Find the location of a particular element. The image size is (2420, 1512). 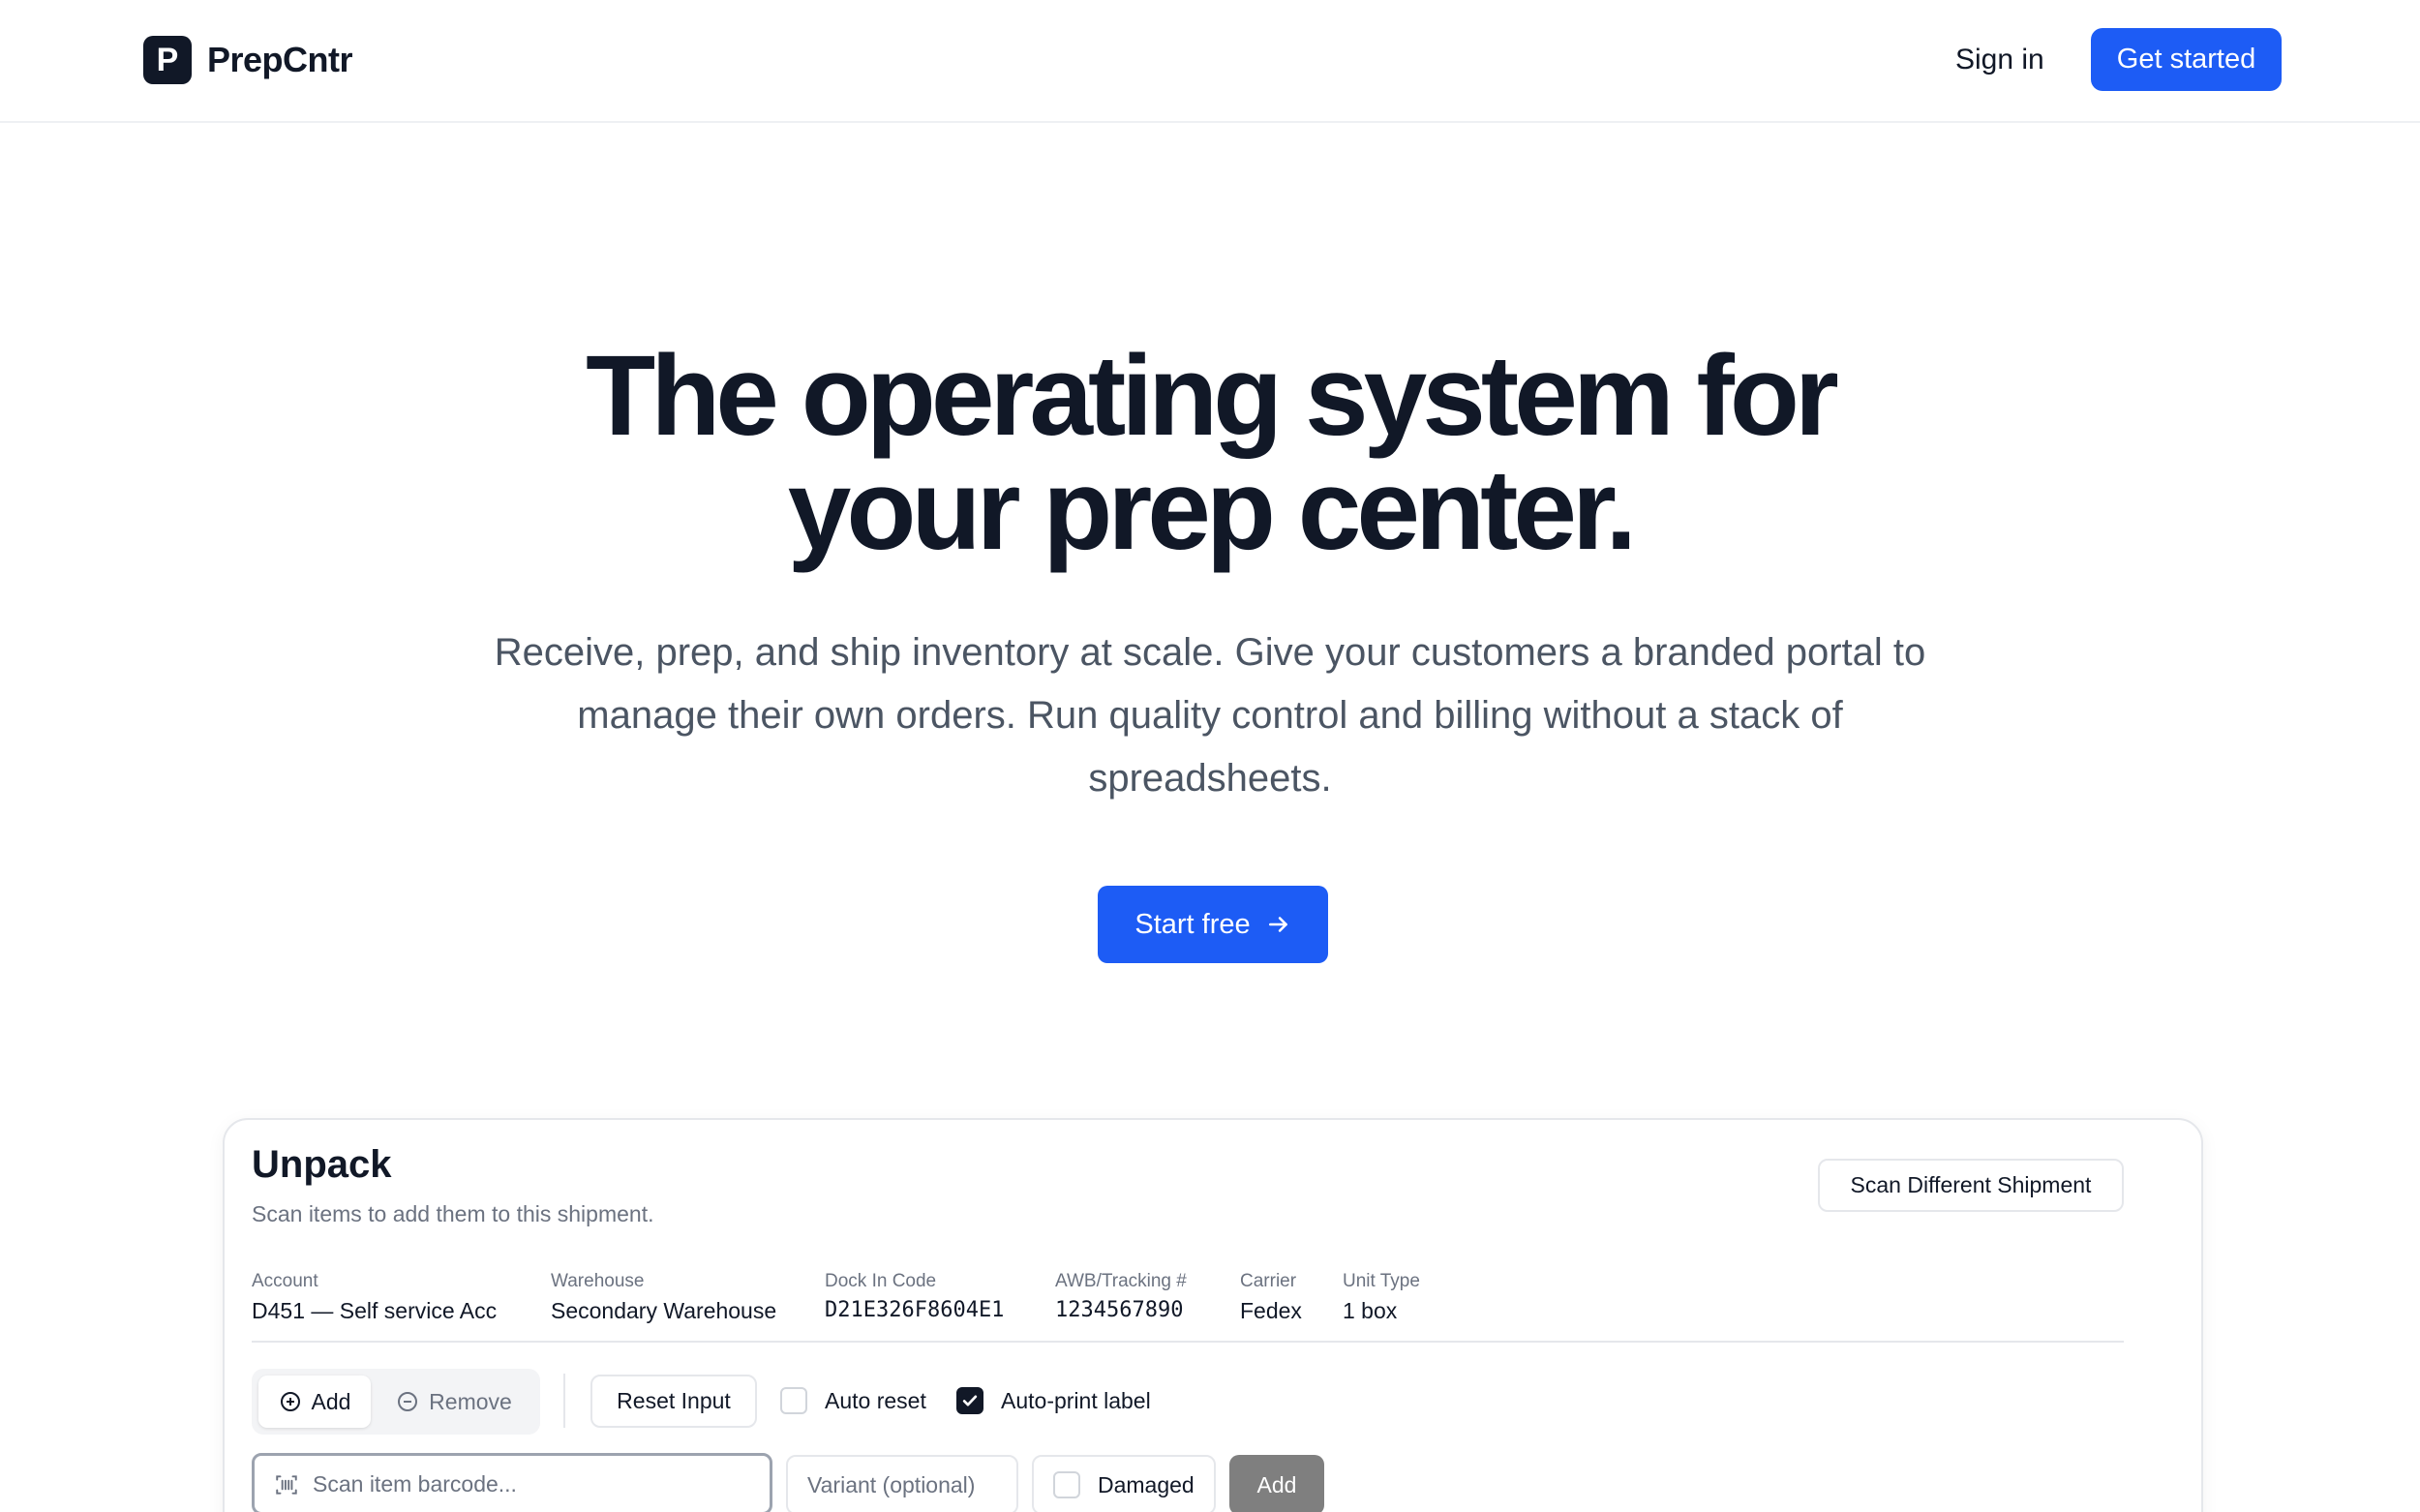

damaged-label: Damaged is located at coordinates (1146, 1484).